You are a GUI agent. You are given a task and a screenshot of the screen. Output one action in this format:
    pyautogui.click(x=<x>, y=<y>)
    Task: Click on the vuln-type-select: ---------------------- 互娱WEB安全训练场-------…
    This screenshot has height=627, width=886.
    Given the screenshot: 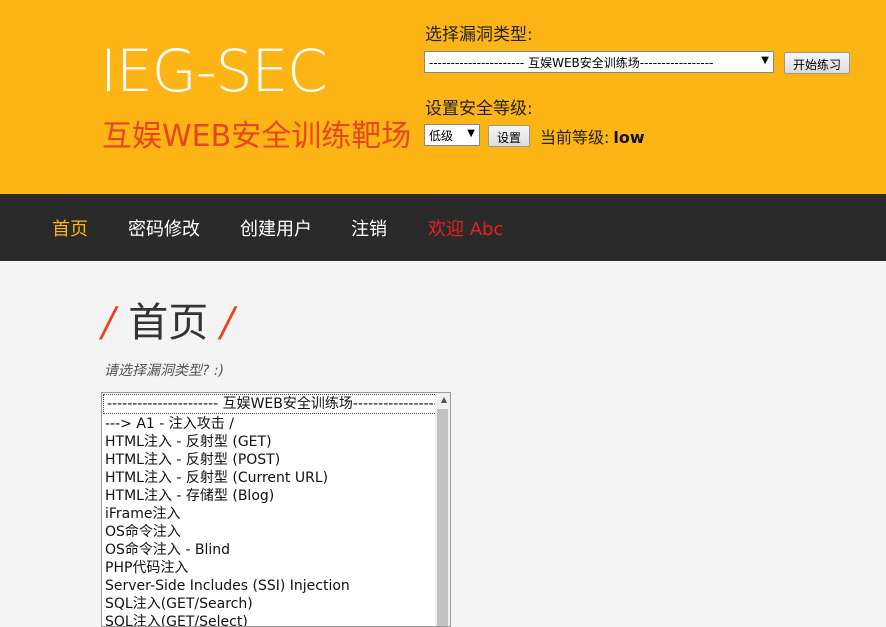 What is the action you would take?
    pyautogui.click(x=599, y=62)
    